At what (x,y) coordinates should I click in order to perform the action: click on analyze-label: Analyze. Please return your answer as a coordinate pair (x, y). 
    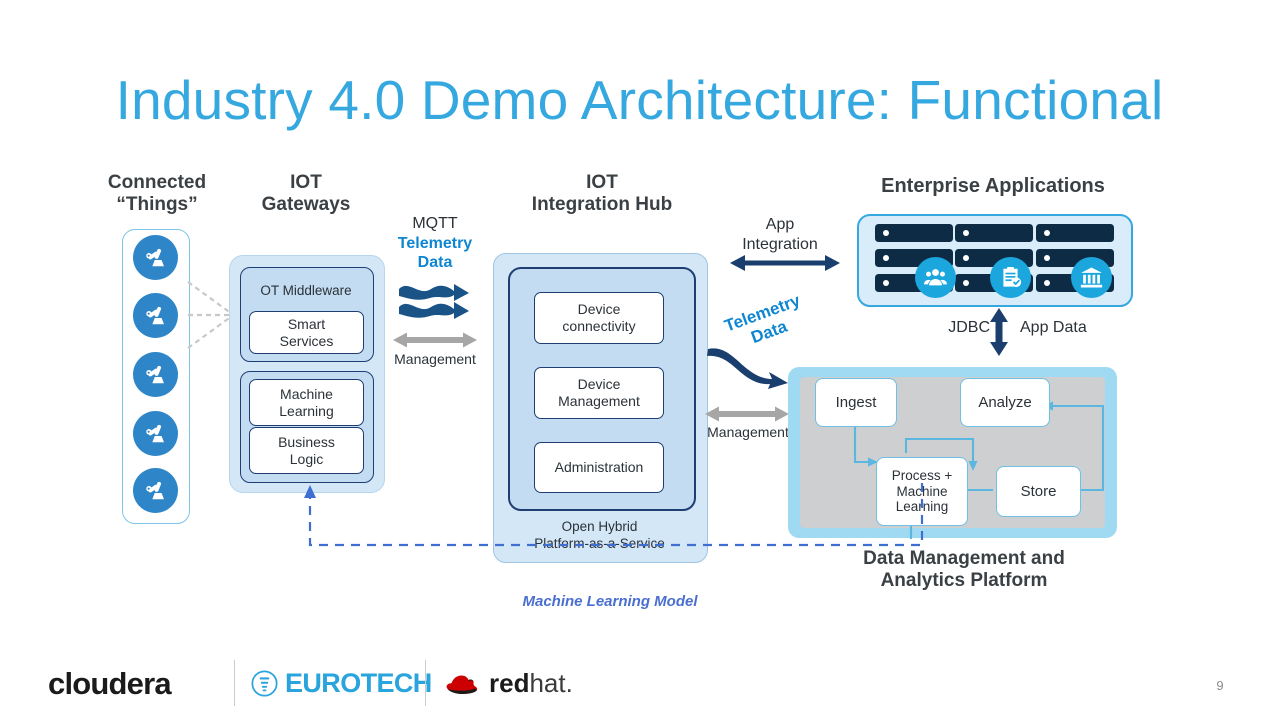
    Looking at the image, I should click on (1005, 402).